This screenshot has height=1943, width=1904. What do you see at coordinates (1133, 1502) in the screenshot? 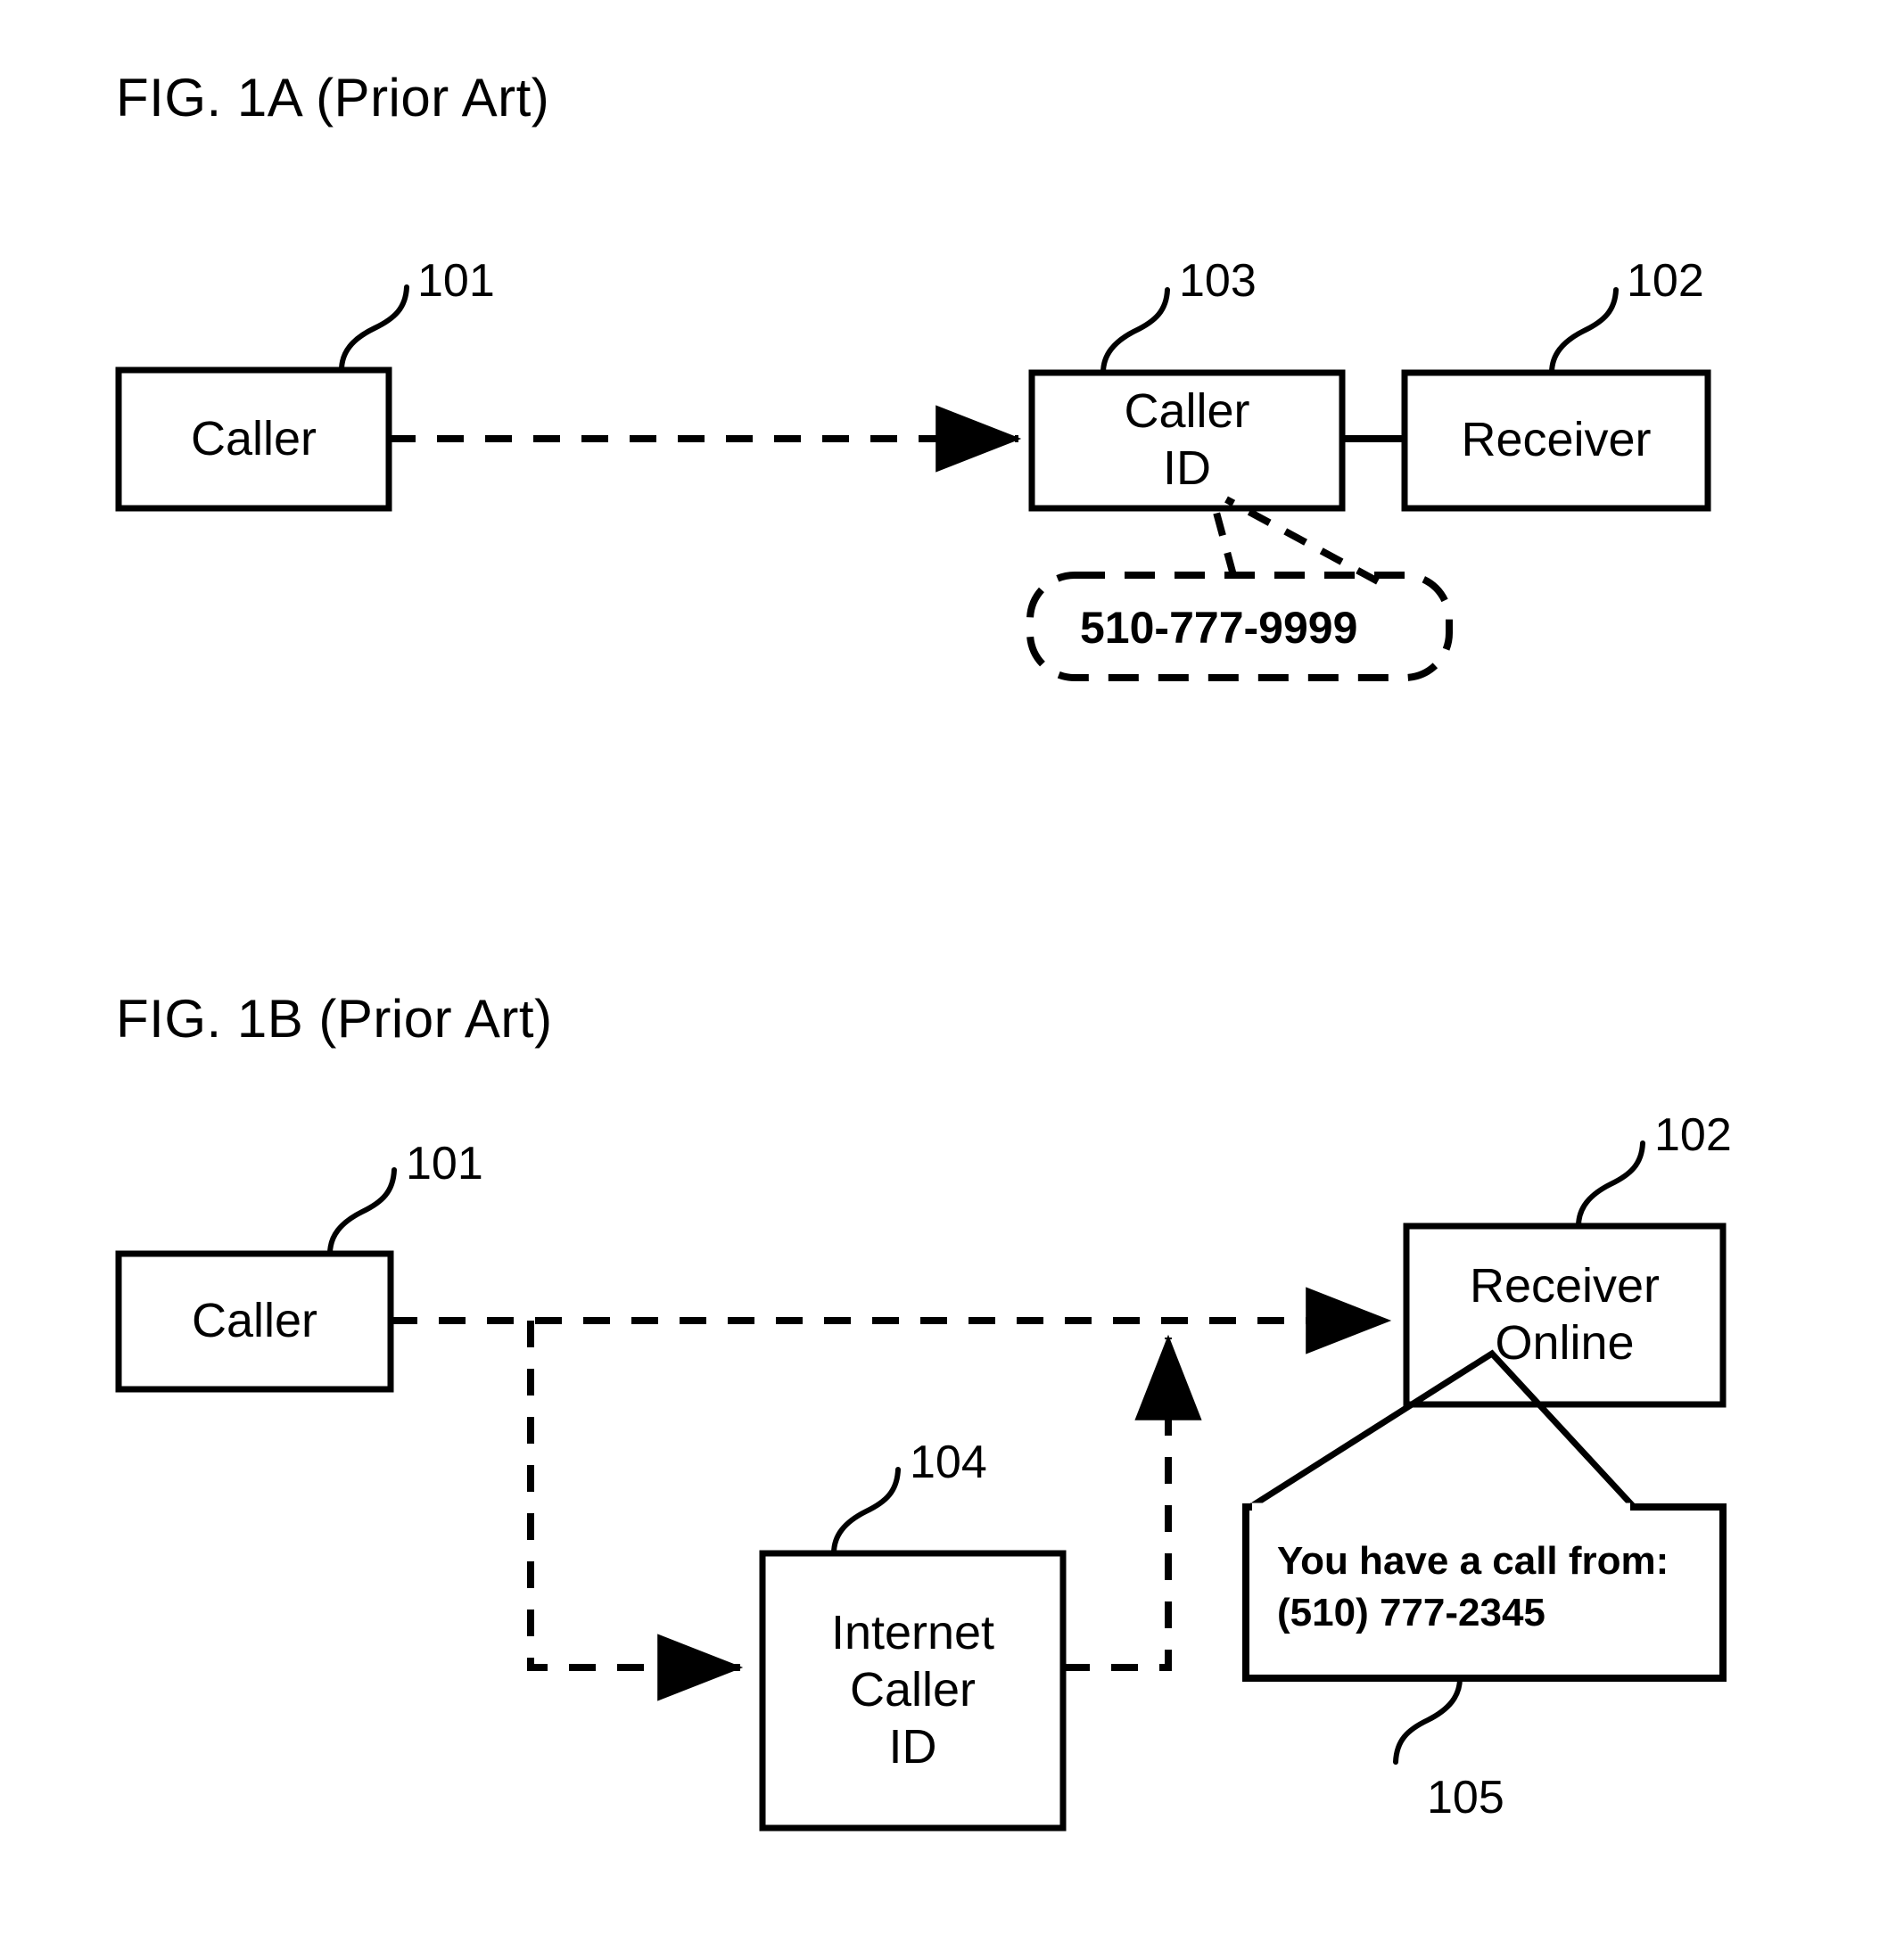
I see `fig1b-internet-callerid-return-arrow` at bounding box center [1133, 1502].